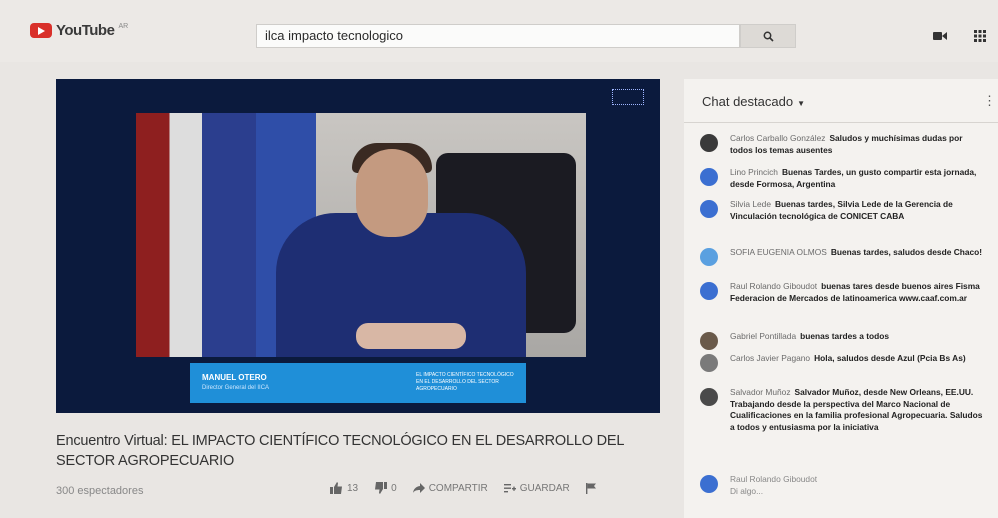 Image resolution: width=998 pixels, height=518 pixels. Describe the element at coordinates (418, 488) in the screenshot. I see `share-icon` at that location.